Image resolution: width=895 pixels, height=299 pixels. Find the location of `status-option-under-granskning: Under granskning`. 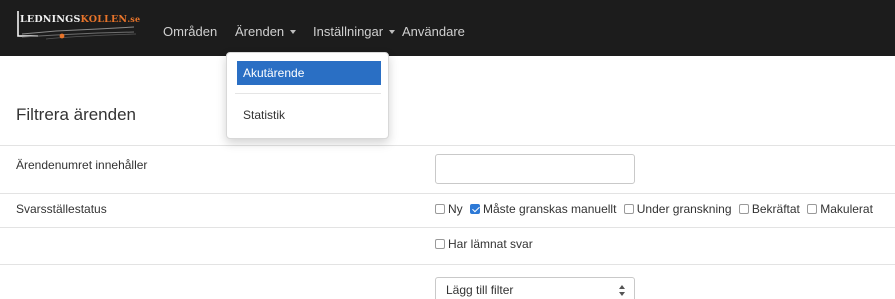

status-option-under-granskning: Under granskning is located at coordinates (677, 209).